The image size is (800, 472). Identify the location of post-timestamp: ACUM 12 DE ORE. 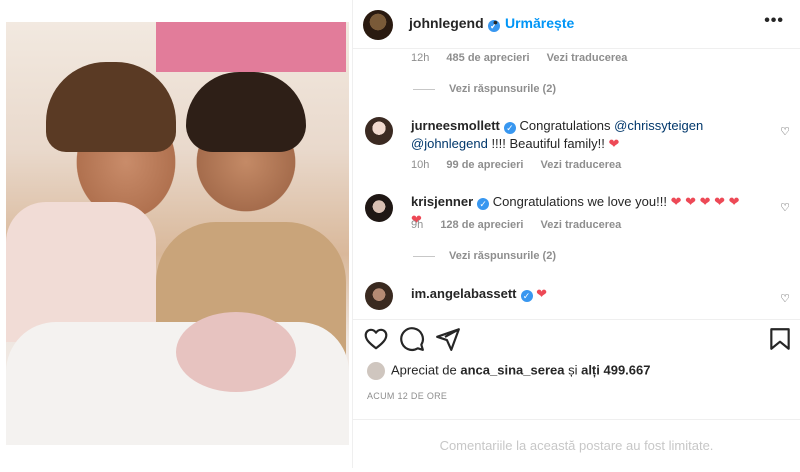
(407, 396).